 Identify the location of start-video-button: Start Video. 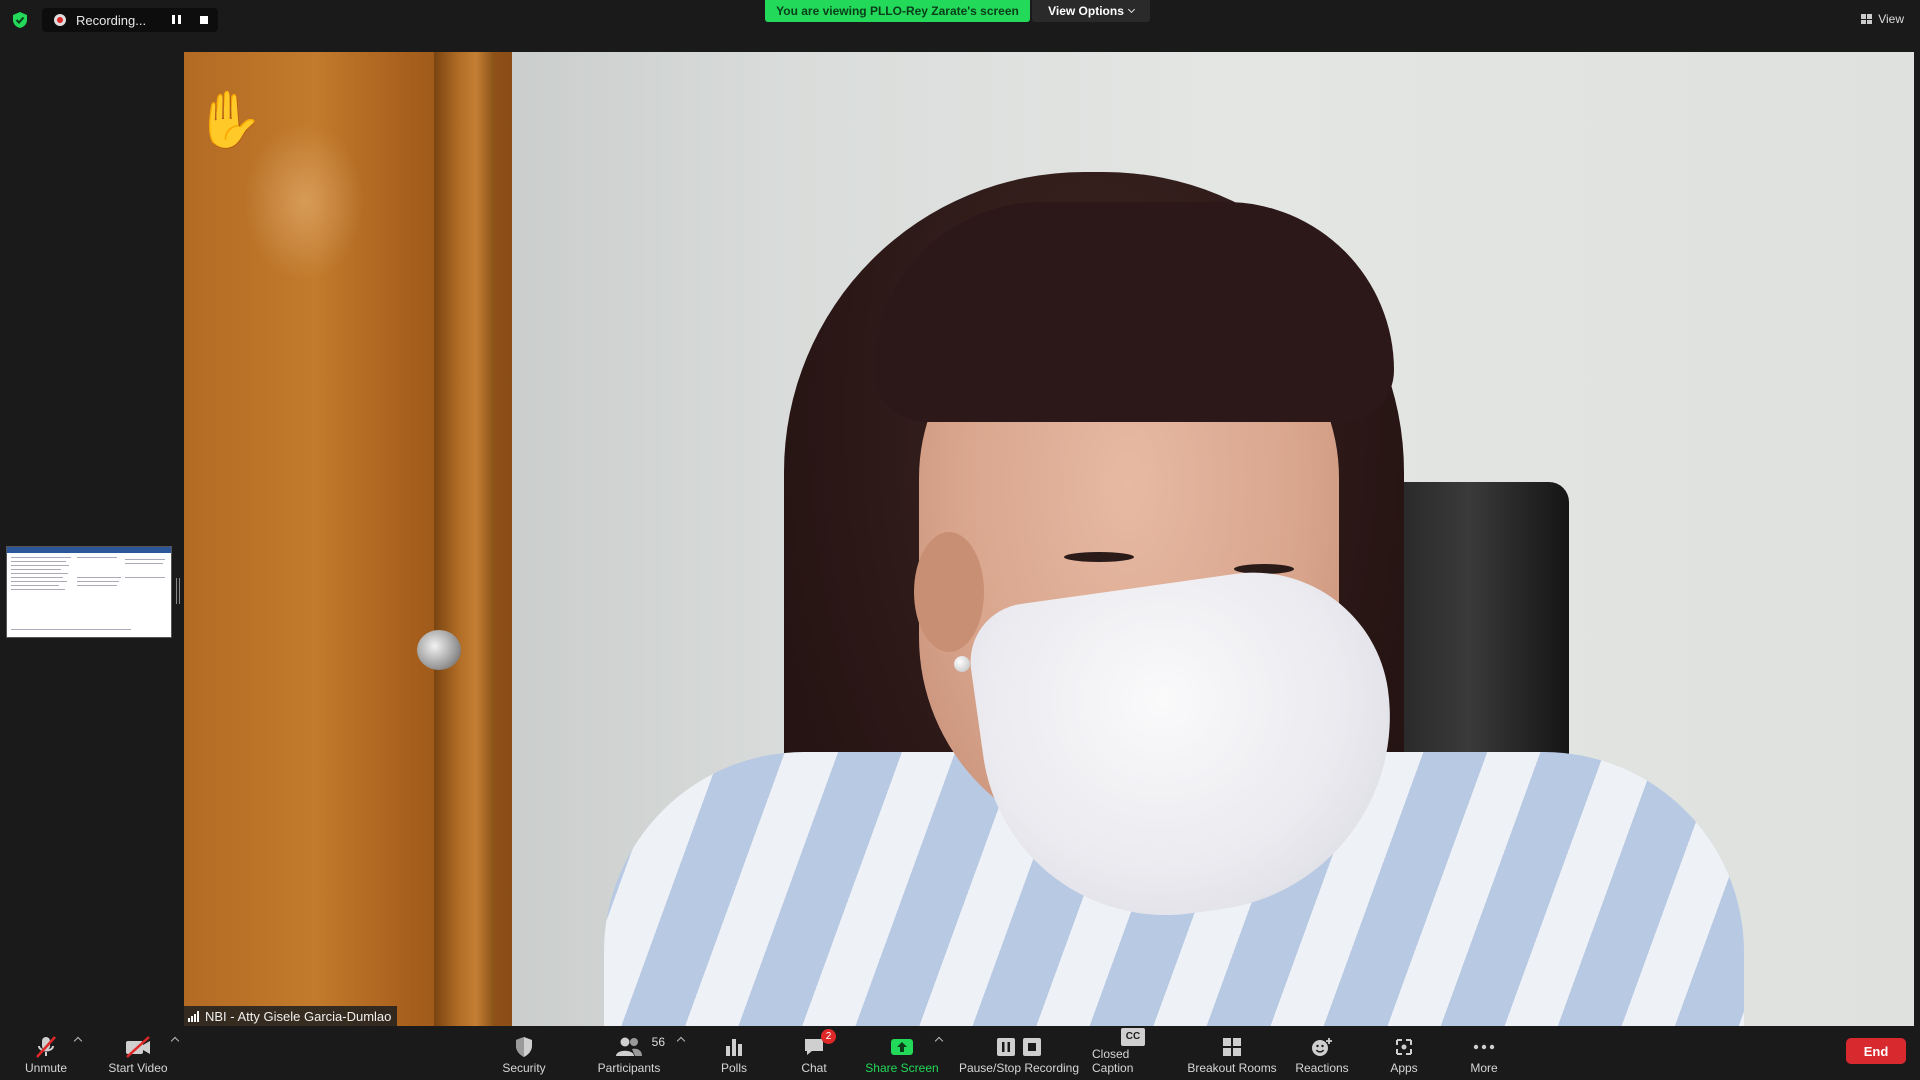
(138, 1053).